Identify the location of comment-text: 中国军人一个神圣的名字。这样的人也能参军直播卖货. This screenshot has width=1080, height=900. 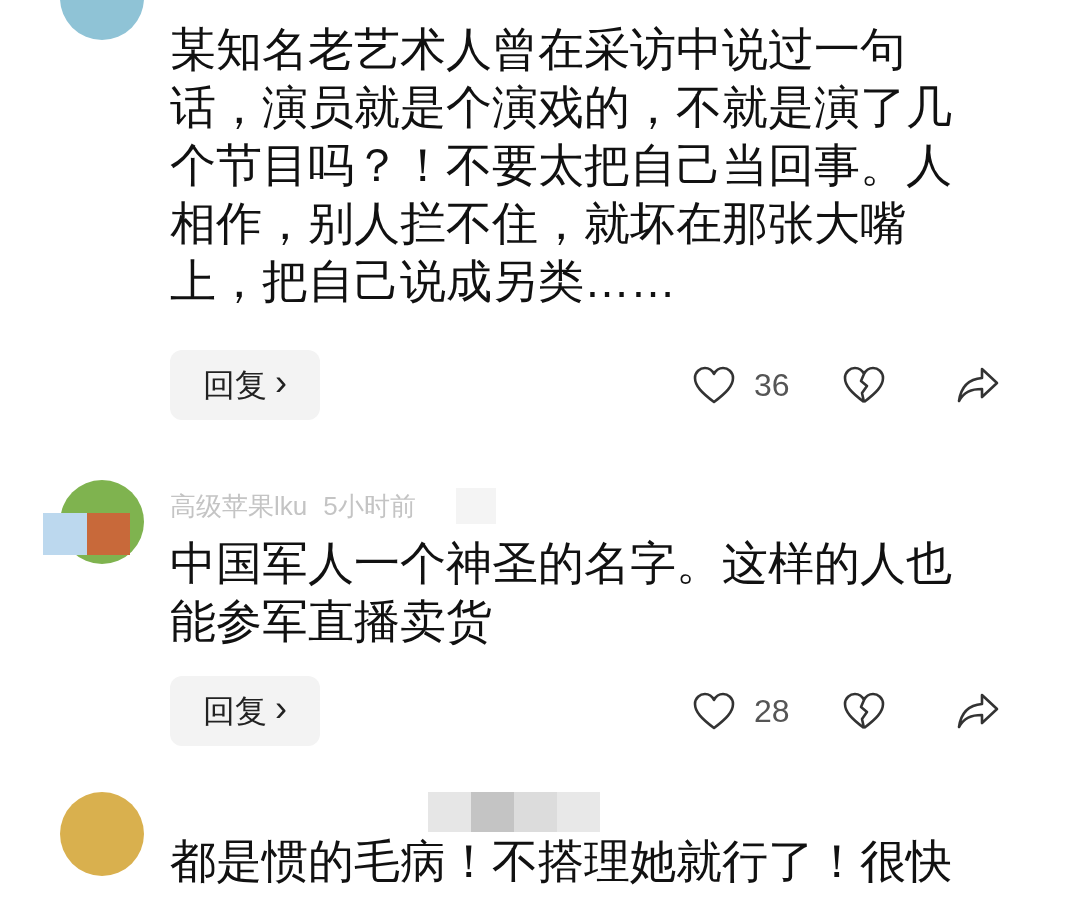
(561, 592).